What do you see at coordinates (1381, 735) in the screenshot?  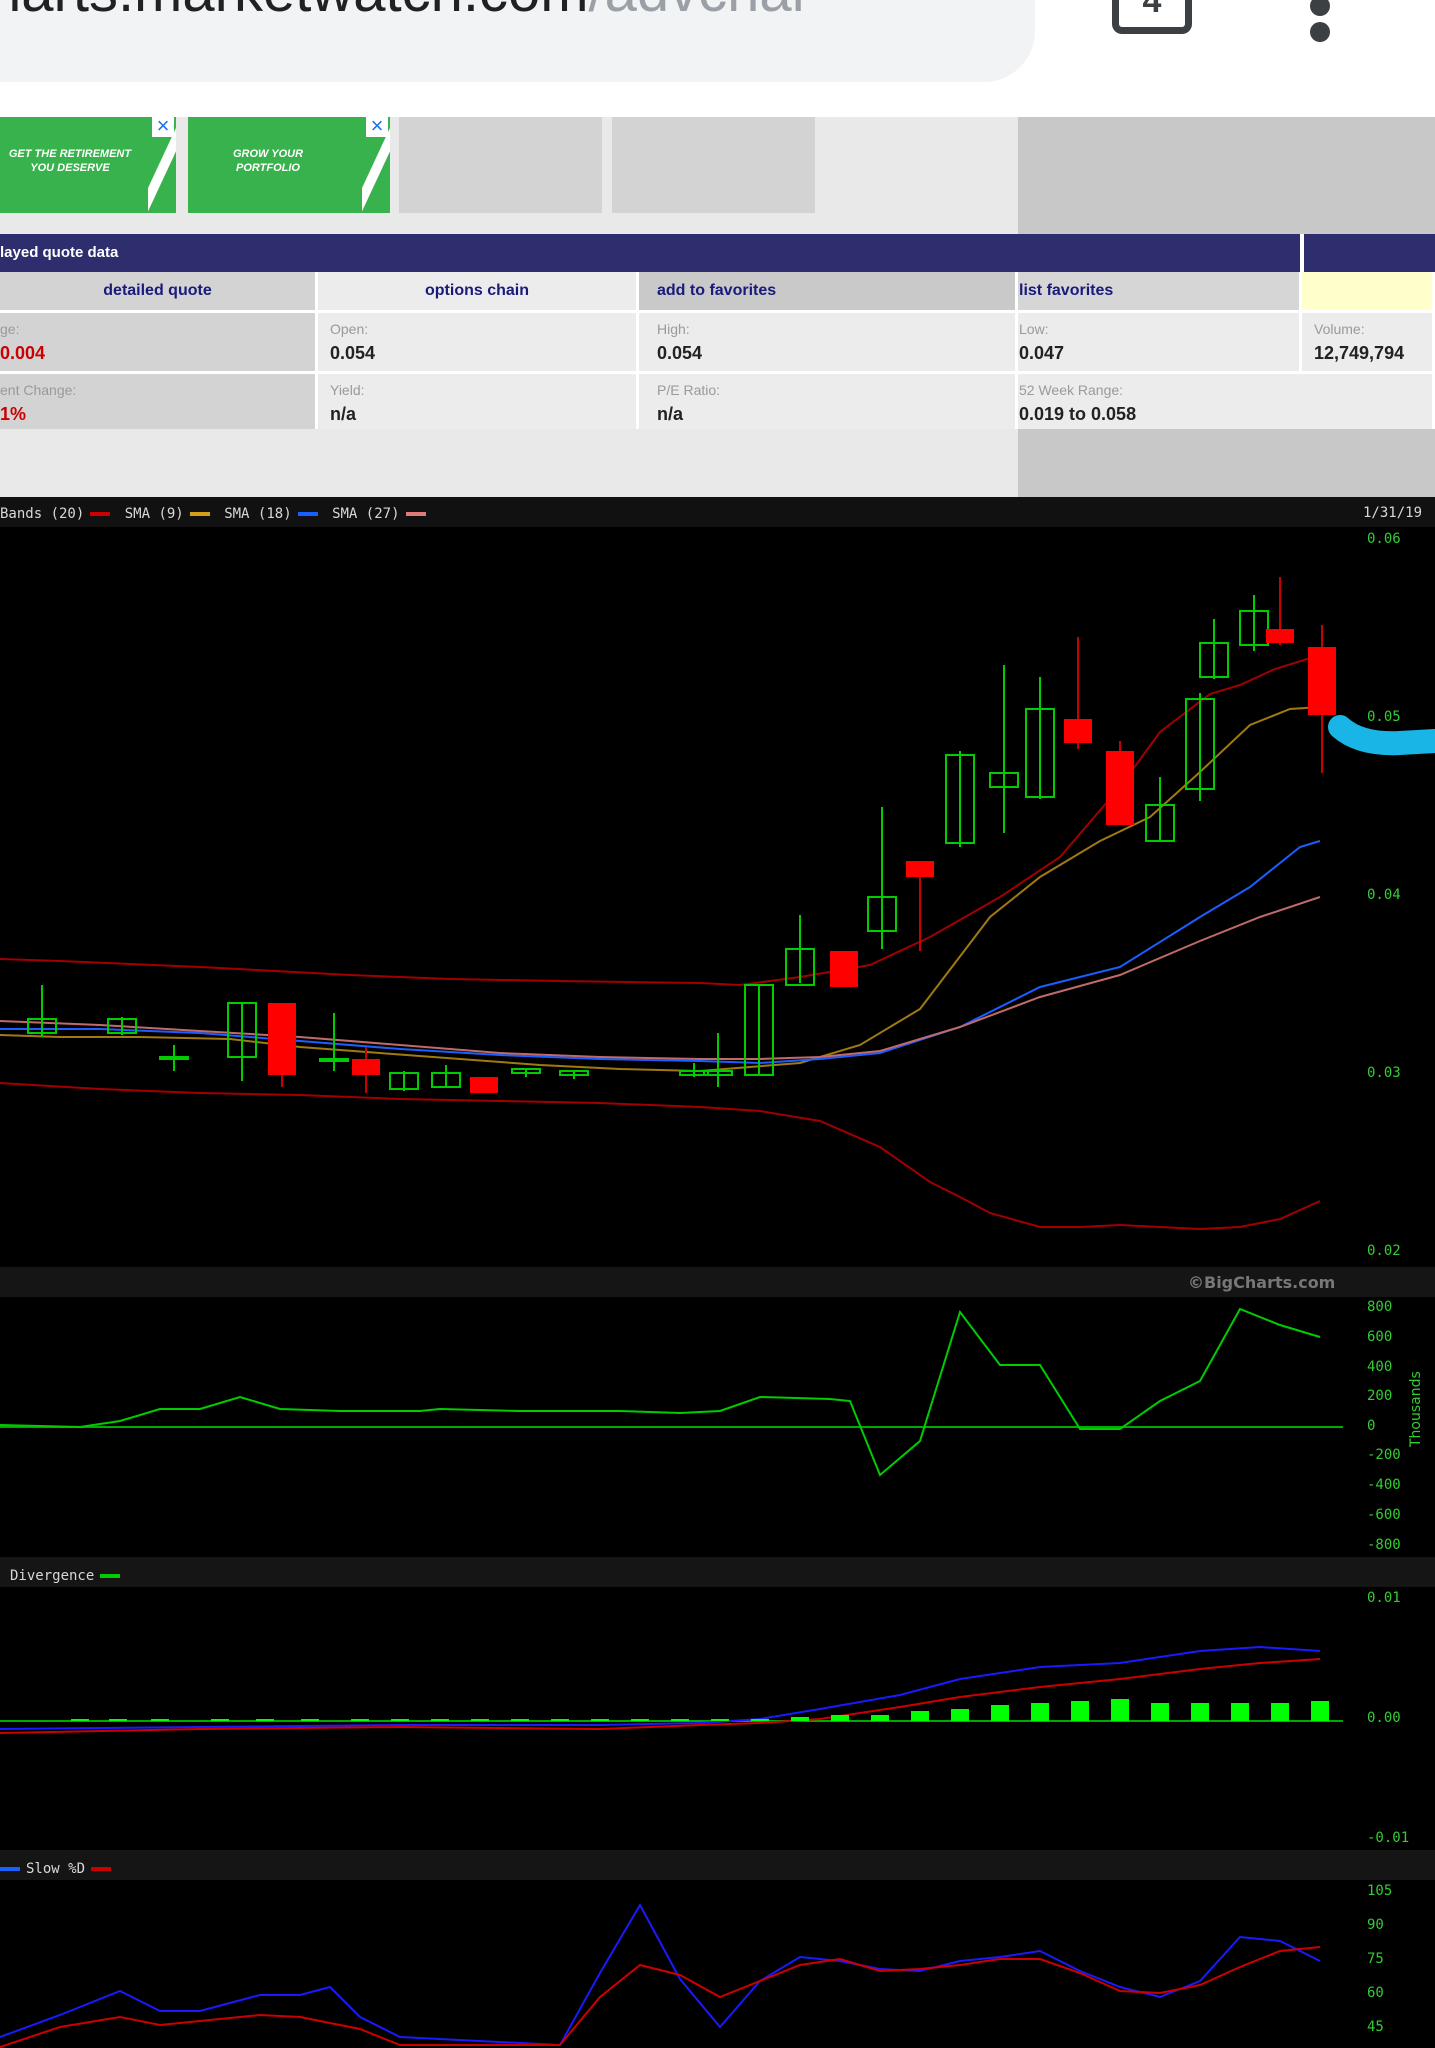 I see `annotation-scribble` at bounding box center [1381, 735].